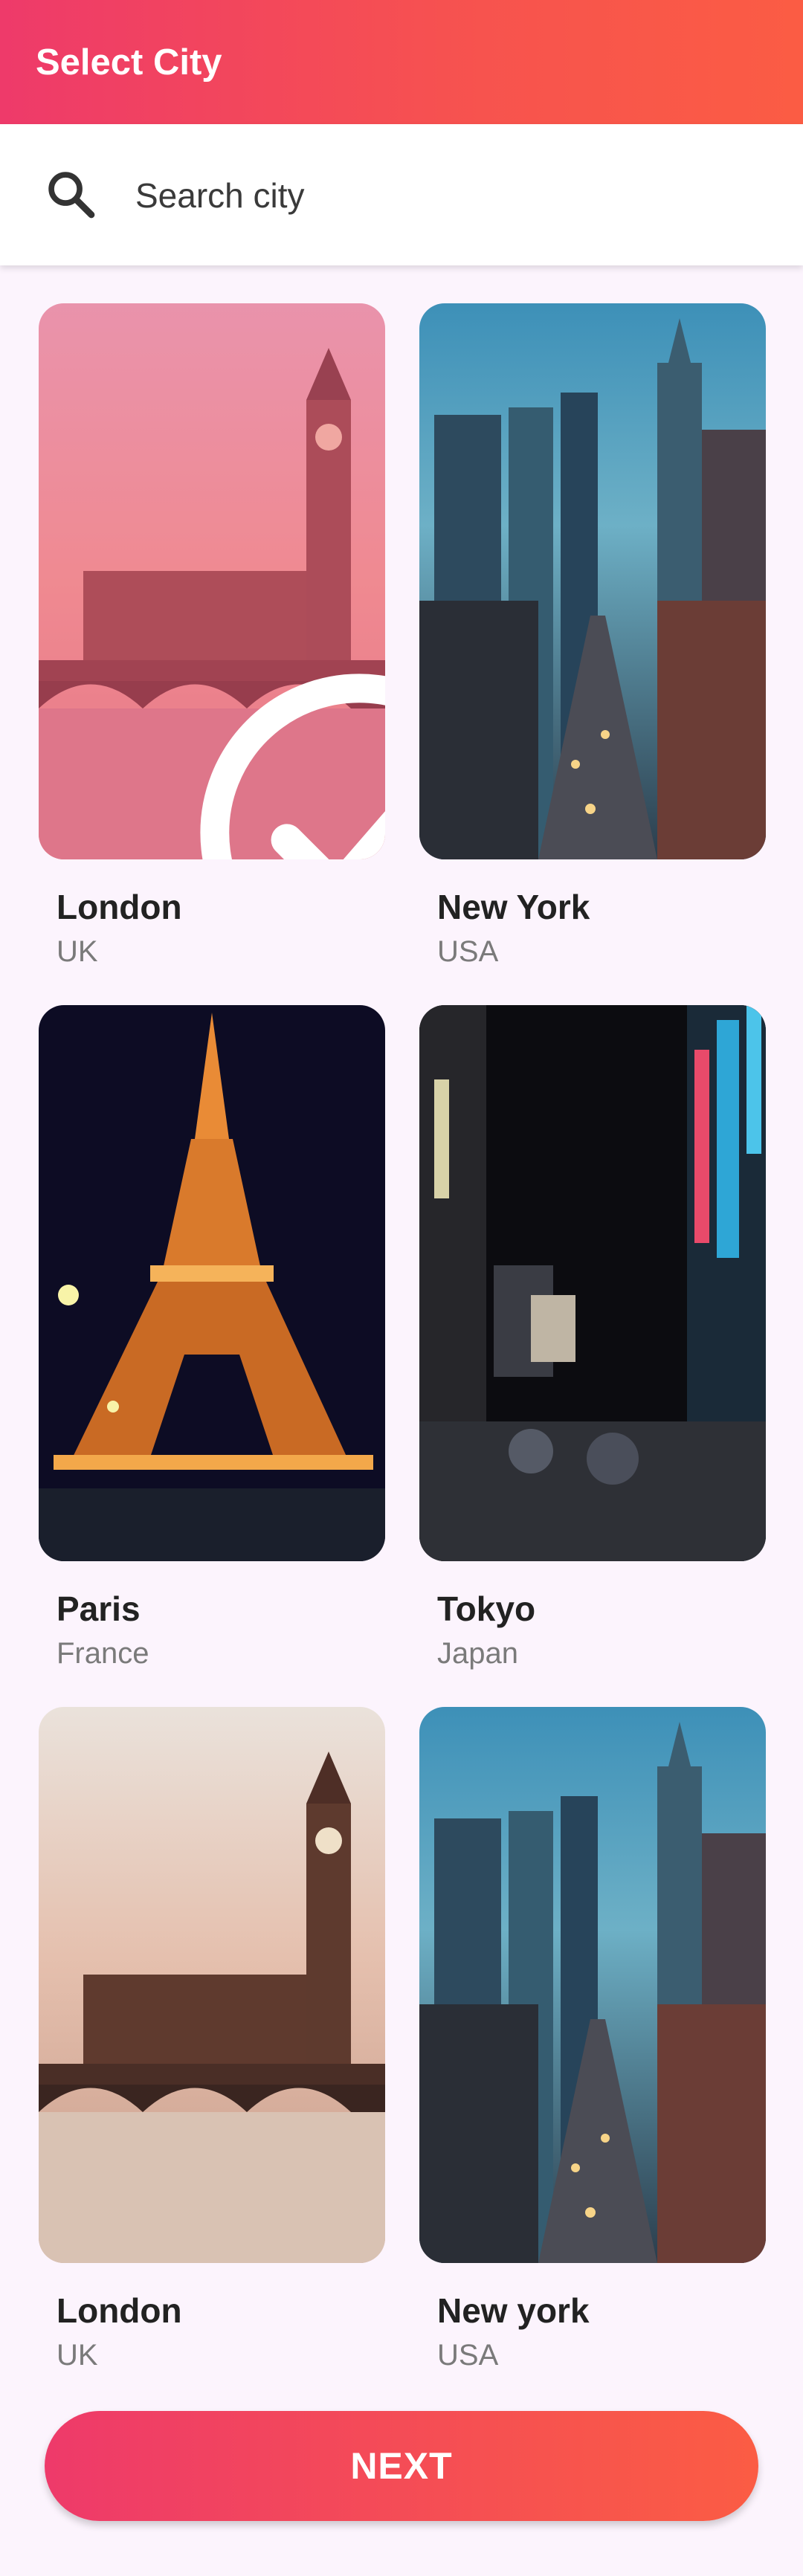  I want to click on app-bar: Select City, so click(401, 62).